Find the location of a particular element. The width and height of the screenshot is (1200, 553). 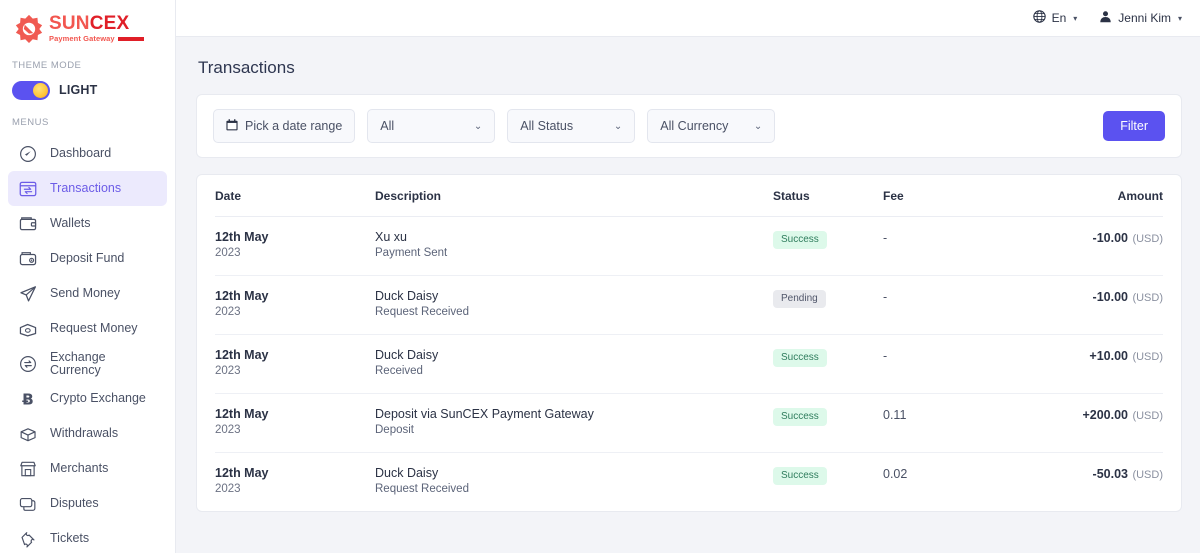

brand-wordmark: SUNCEX is located at coordinates (89, 23).